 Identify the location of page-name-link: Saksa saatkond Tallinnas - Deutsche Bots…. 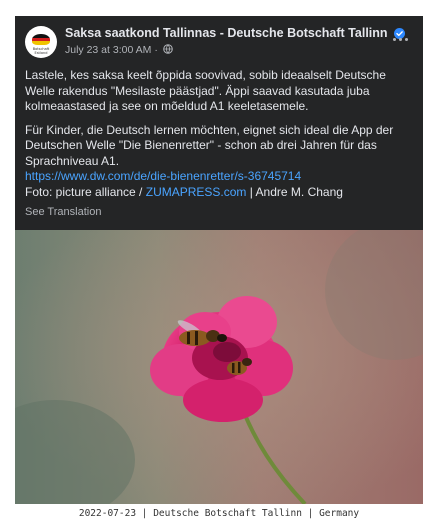
(235, 34).